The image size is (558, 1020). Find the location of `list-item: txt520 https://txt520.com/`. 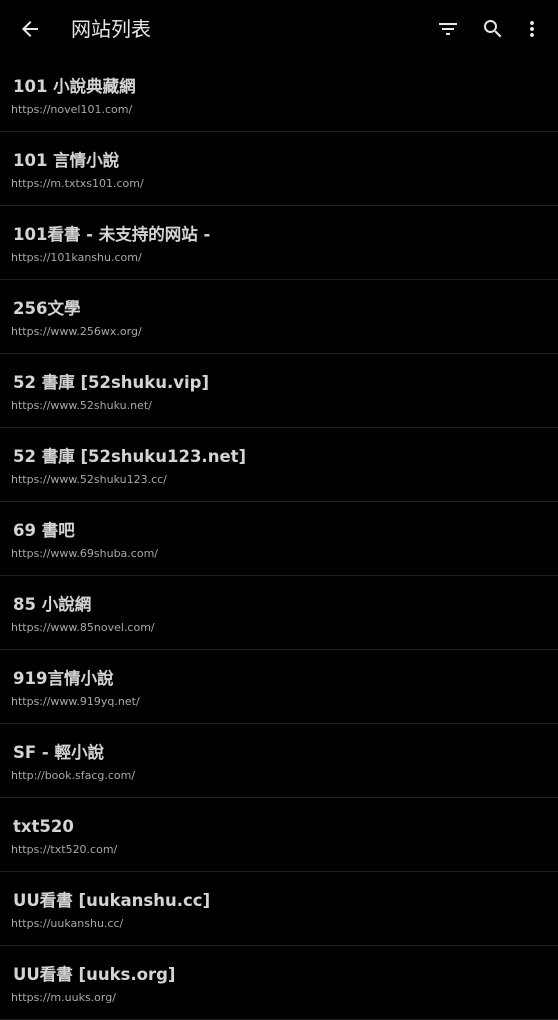

list-item: txt520 https://txt520.com/ is located at coordinates (279, 835).